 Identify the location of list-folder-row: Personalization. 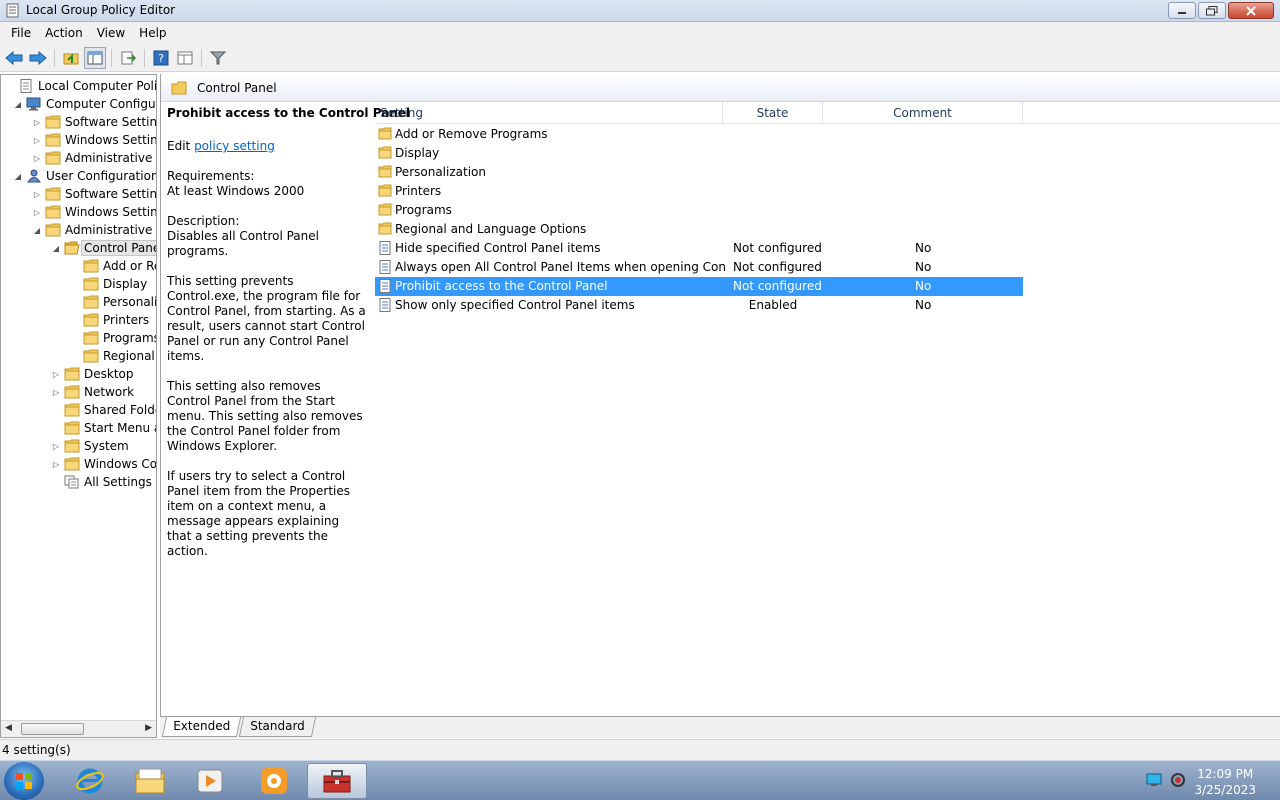
(699, 172).